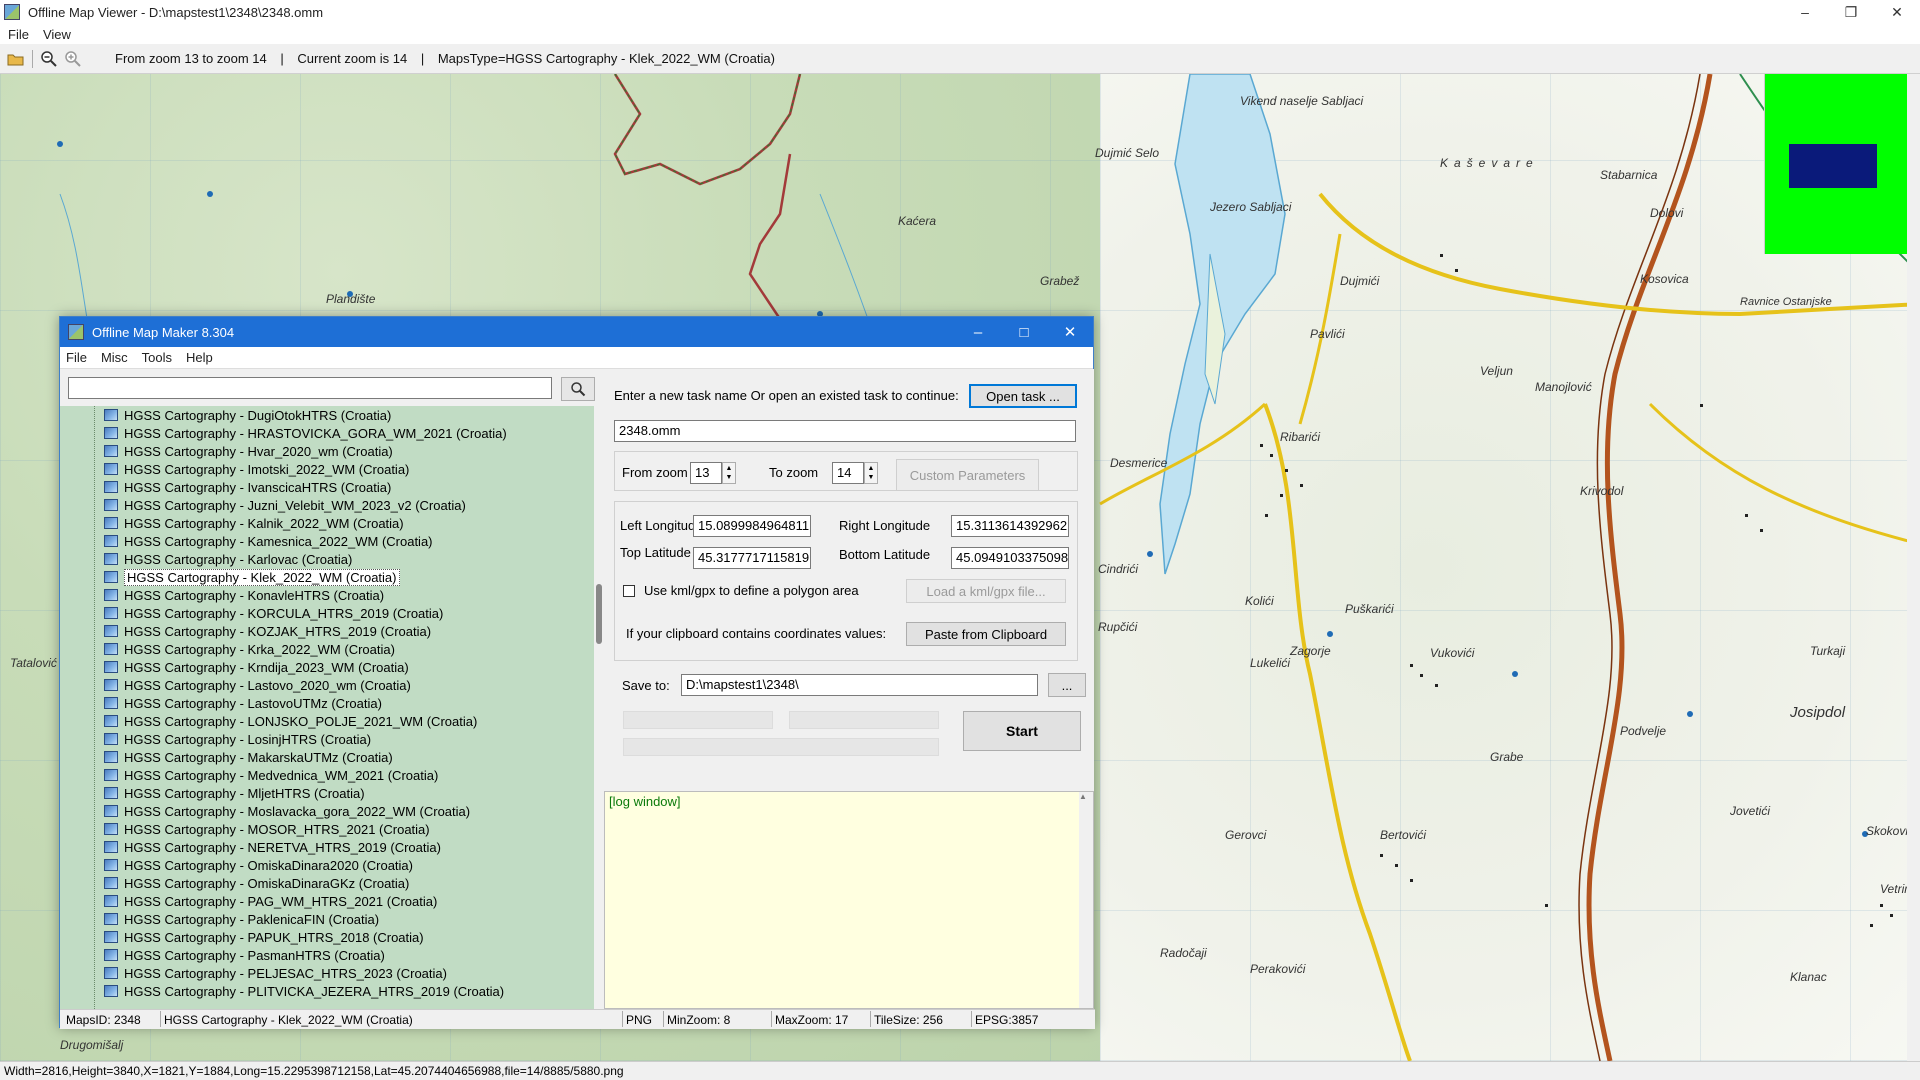  I want to click on from-zoom-spinner: ▲ ▼, so click(729, 473).